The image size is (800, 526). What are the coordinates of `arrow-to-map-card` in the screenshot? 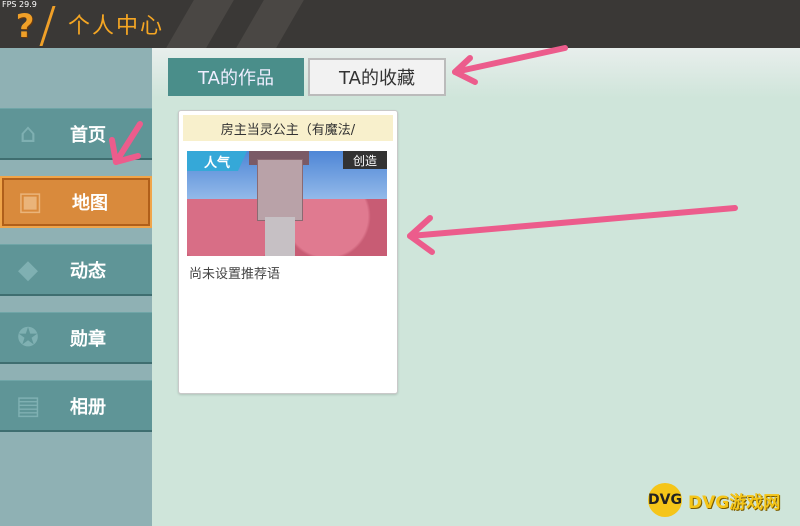 It's located at (572, 222).